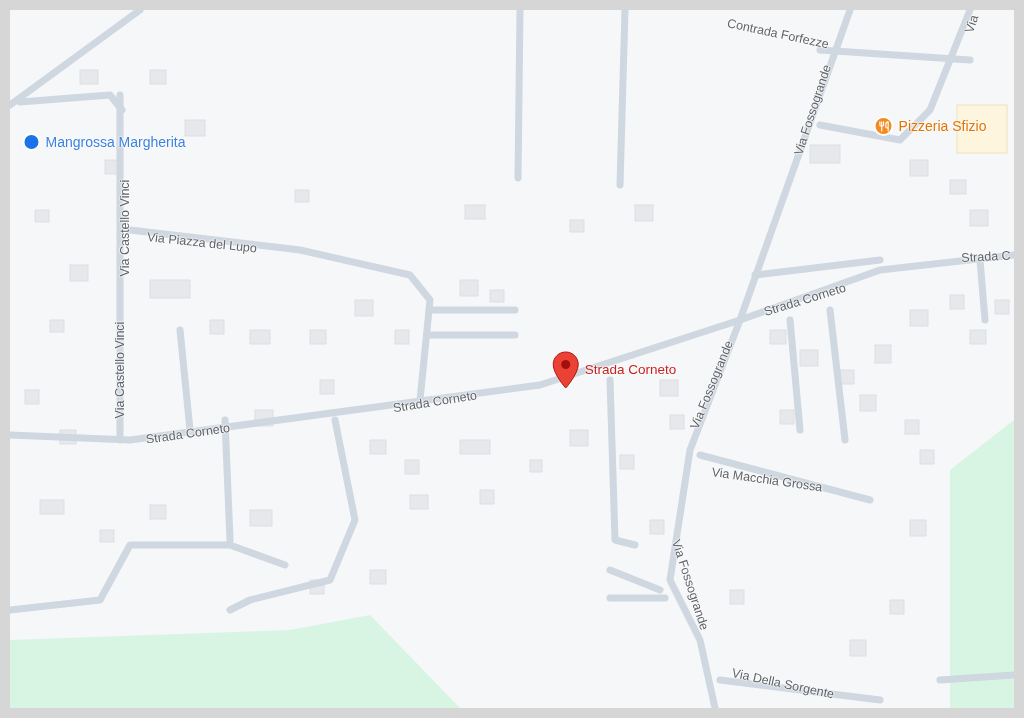 The image size is (1024, 718). Describe the element at coordinates (986, 257) in the screenshot. I see `street-label: Strada C` at that location.